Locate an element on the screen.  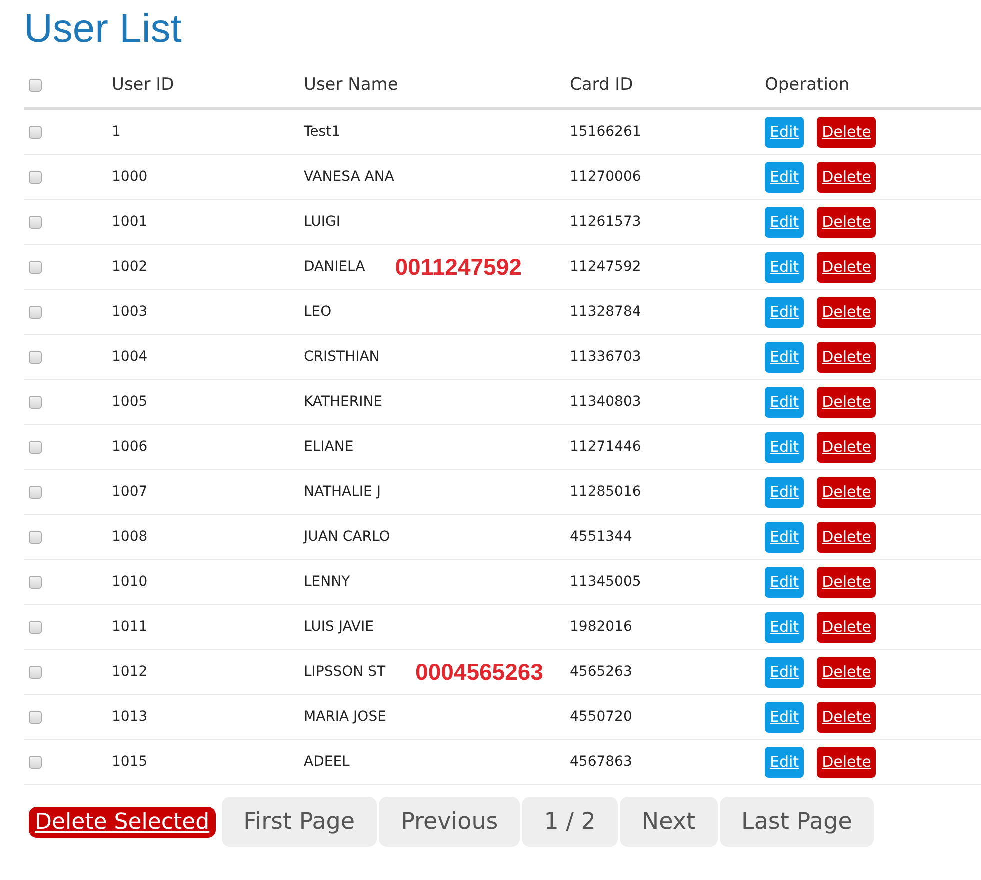
pagination-button: 1 / 2 is located at coordinates (570, 822).